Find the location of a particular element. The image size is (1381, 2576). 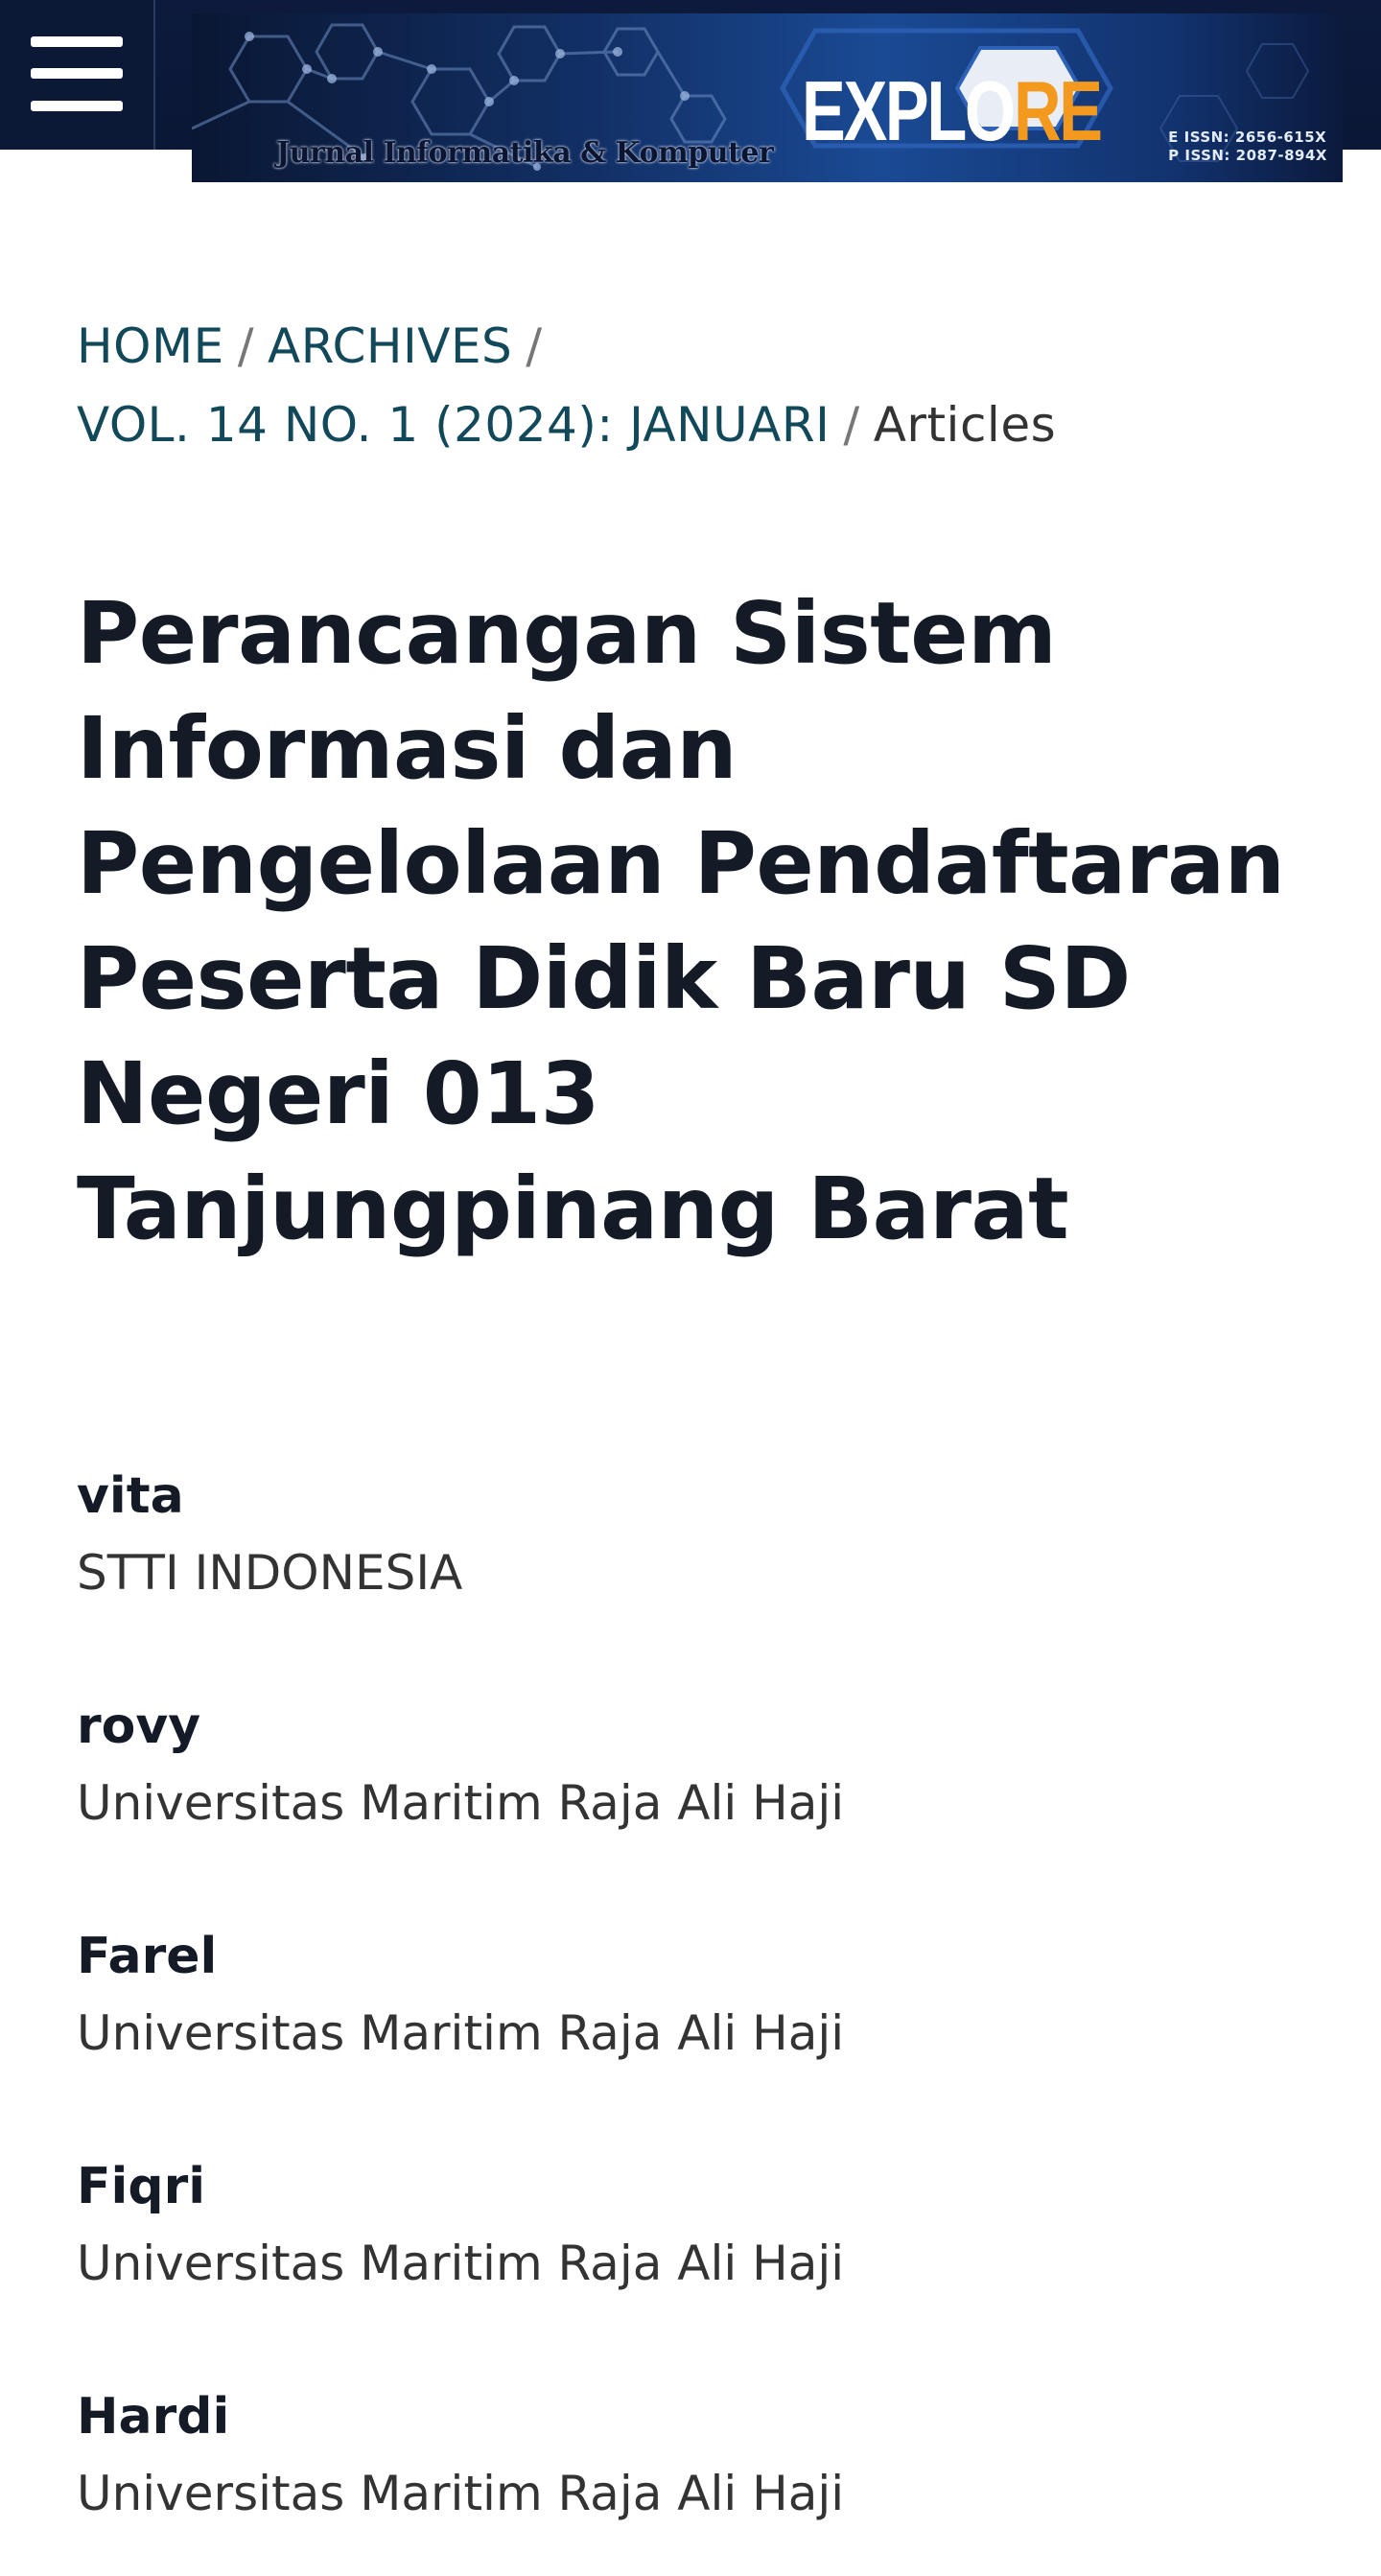

author-item: Fiqri Universitas Maritim Raja Ali Haji is located at coordinates (691, 2263).